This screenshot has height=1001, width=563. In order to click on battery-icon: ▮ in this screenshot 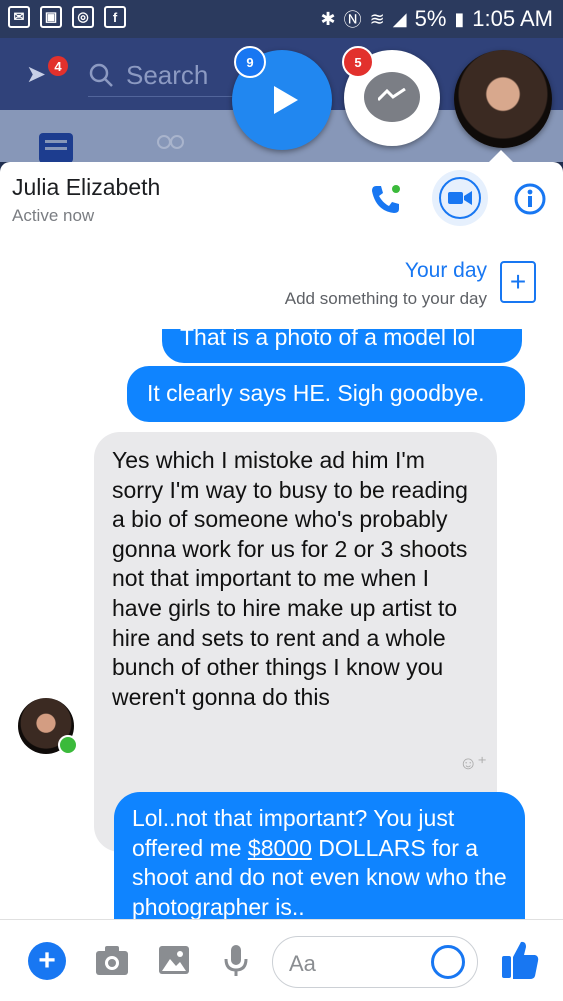, I will do `click(459, 18)`.